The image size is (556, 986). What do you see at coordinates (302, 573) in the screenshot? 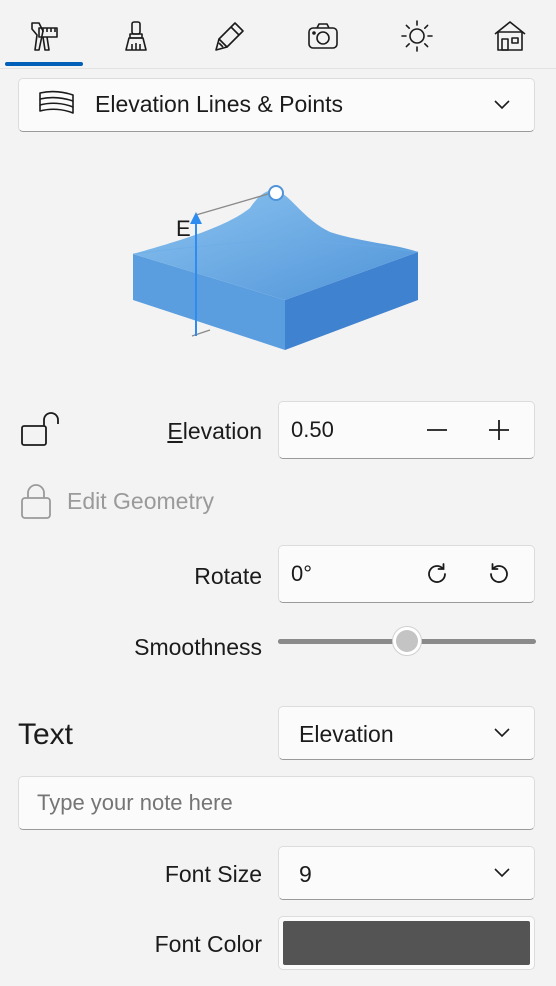
I see `rotate-value: 0°` at bounding box center [302, 573].